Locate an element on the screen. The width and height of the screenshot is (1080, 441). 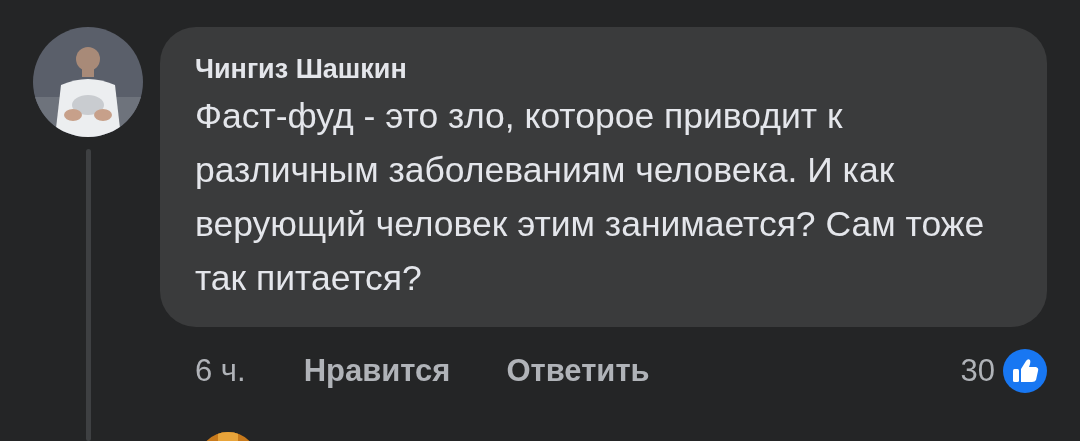
comment-time: 6 ч. is located at coordinates (220, 371).